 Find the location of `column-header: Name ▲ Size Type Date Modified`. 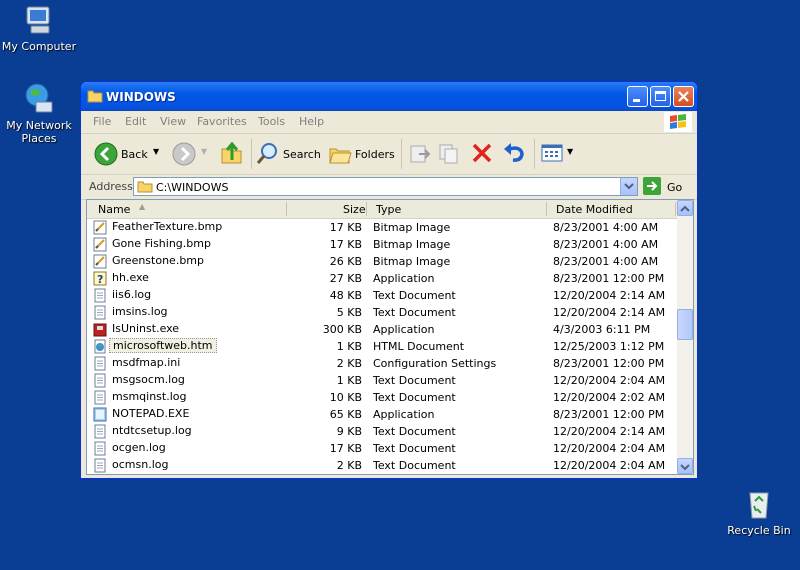

column-header: Name ▲ Size Type Date Modified is located at coordinates (382, 209).